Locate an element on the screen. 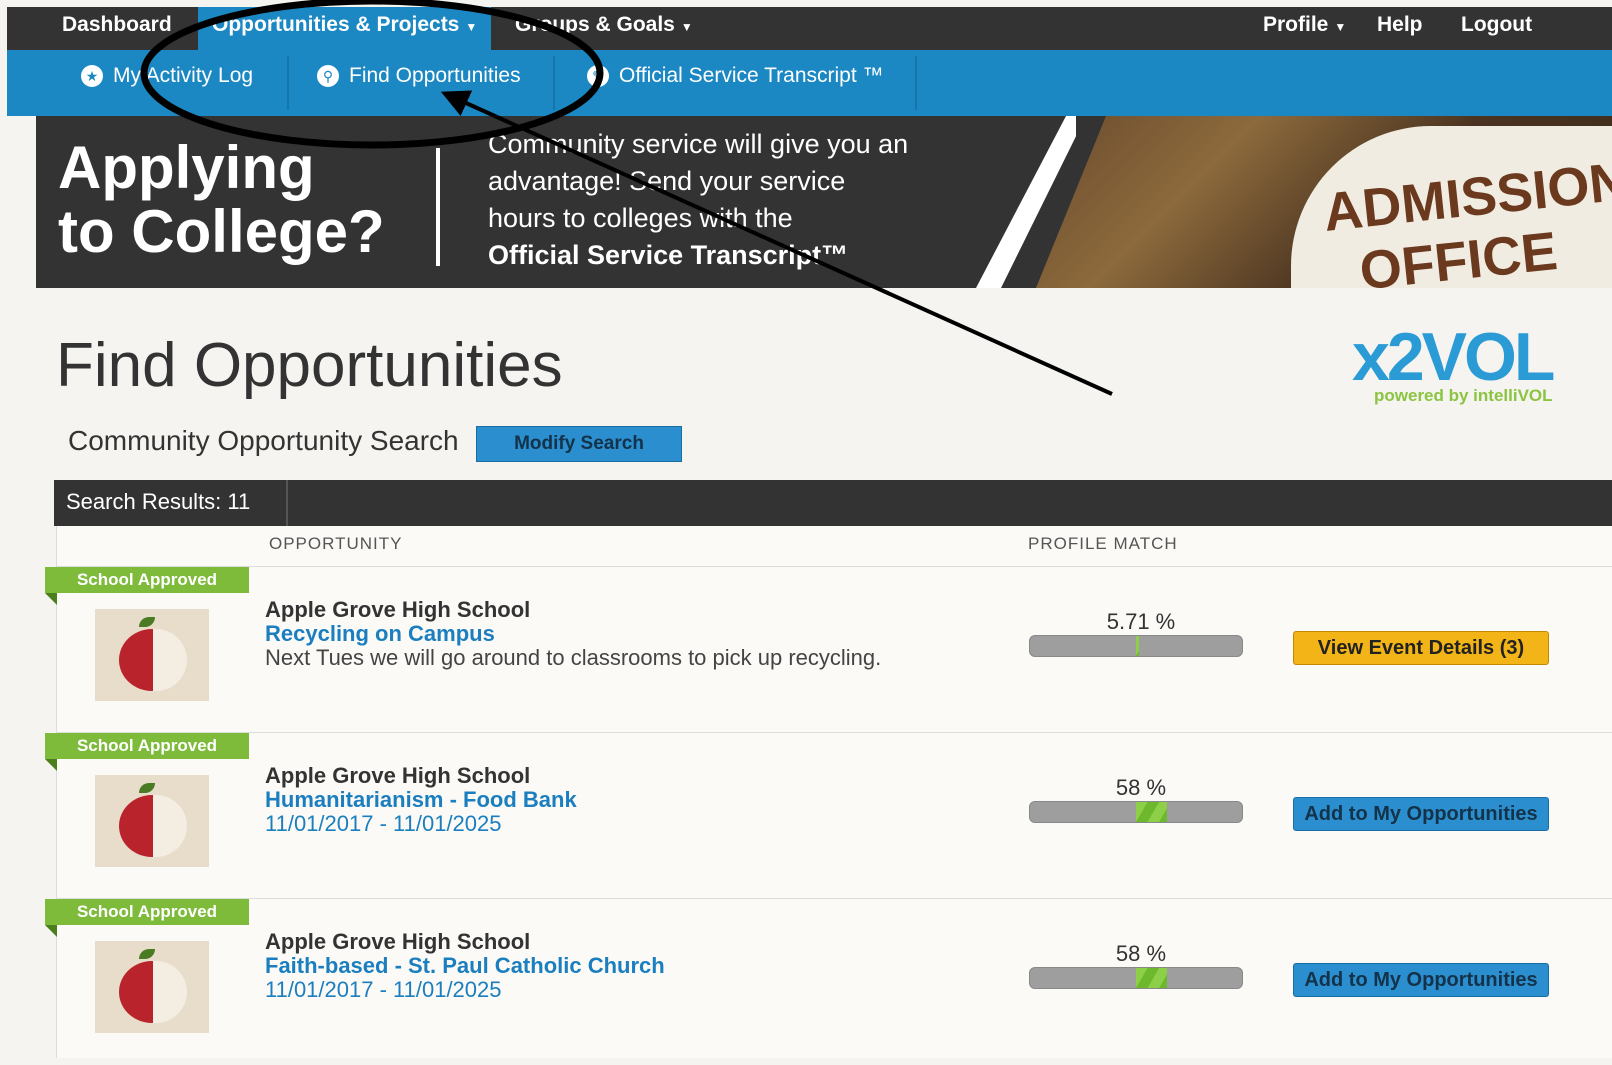 The height and width of the screenshot is (1065, 1612). banner-desc-bold: Official Service Transcript™ is located at coordinates (668, 255).